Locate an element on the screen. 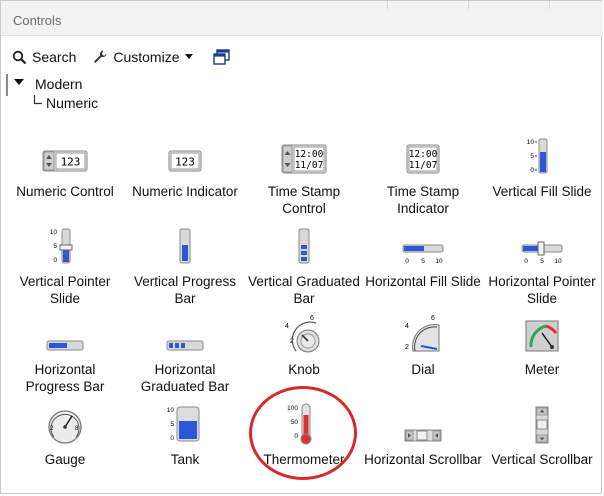 The height and width of the screenshot is (496, 604). palette-item-label: Knob is located at coordinates (304, 369).